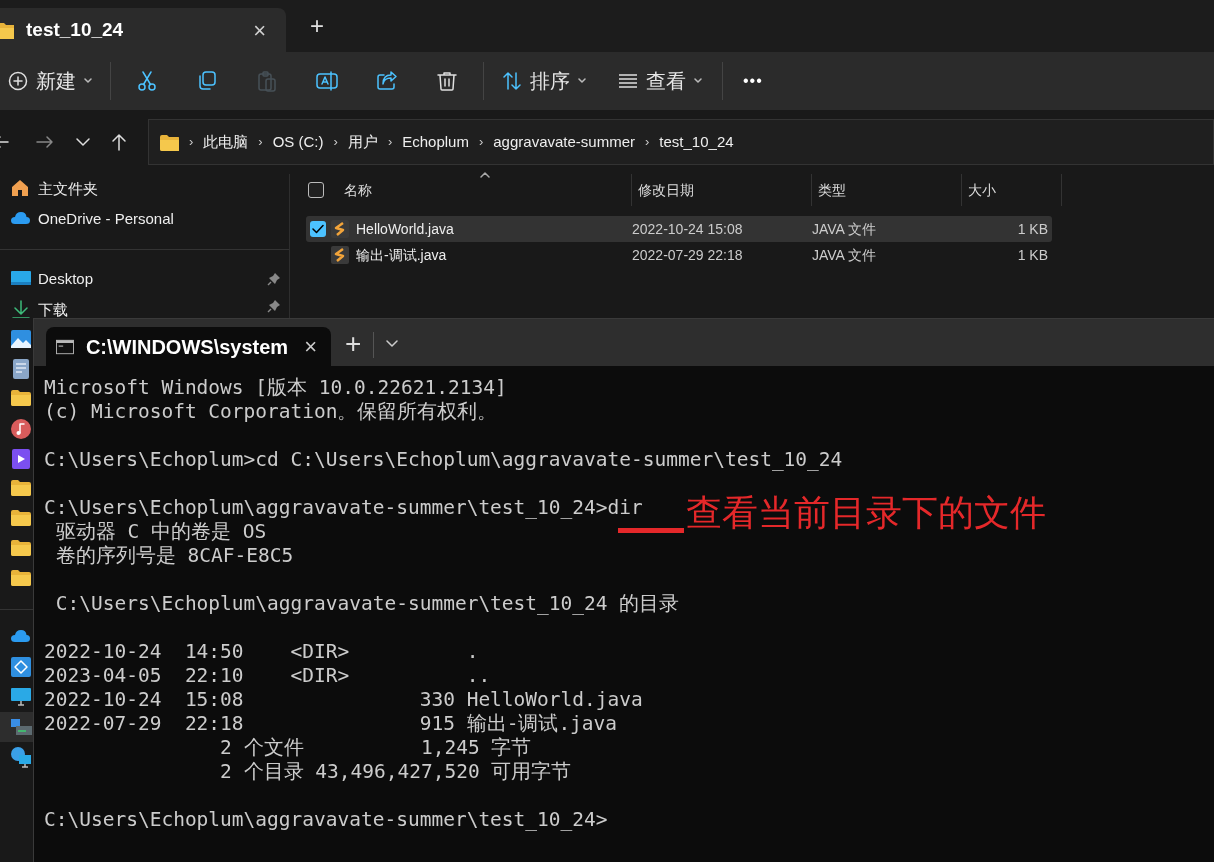  What do you see at coordinates (405, 229) in the screenshot?
I see `file-name: HelloWorld.java` at bounding box center [405, 229].